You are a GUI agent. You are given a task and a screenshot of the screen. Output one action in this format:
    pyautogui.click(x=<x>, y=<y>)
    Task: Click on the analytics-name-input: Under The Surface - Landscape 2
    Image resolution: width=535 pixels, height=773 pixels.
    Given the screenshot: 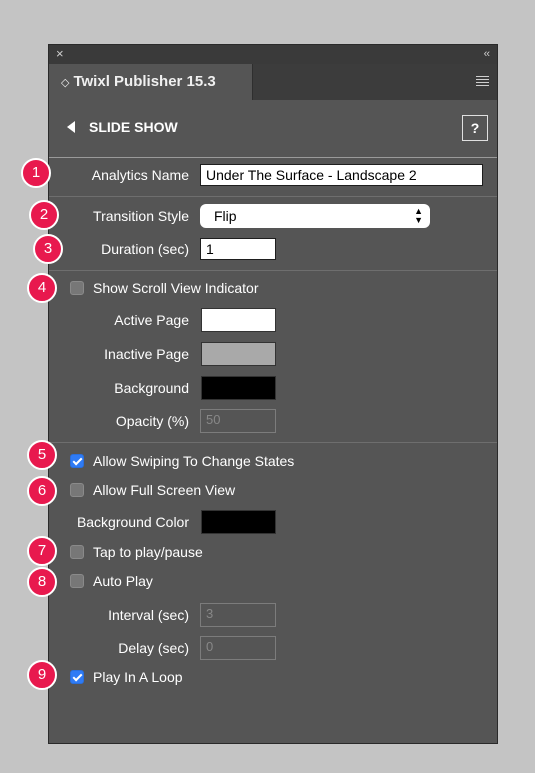 What is the action you would take?
    pyautogui.click(x=341, y=175)
    